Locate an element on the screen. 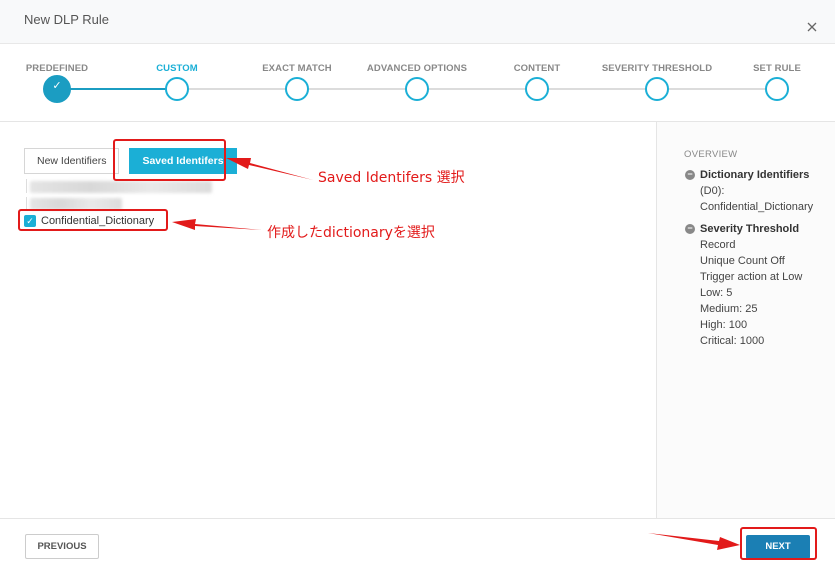 Image resolution: width=835 pixels, height=566 pixels. step-label: SET RULE is located at coordinates (777, 68).